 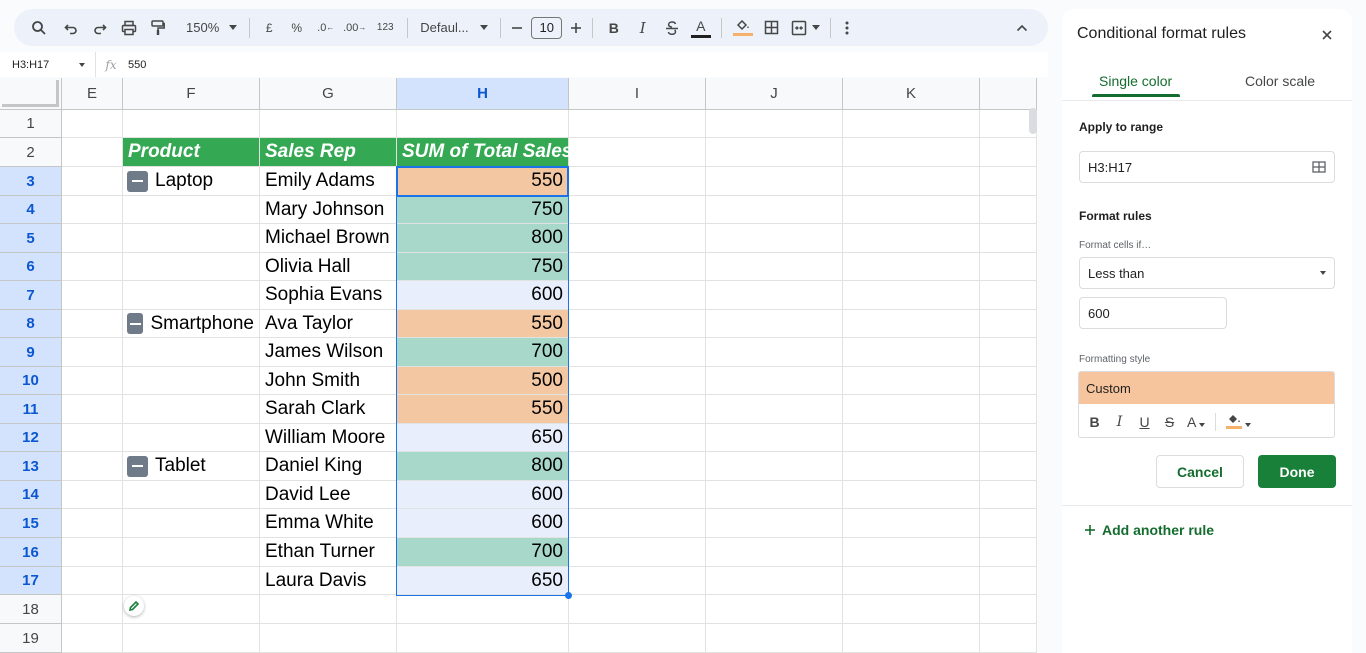 What do you see at coordinates (671, 28) in the screenshot?
I see `strikethrough-icon` at bounding box center [671, 28].